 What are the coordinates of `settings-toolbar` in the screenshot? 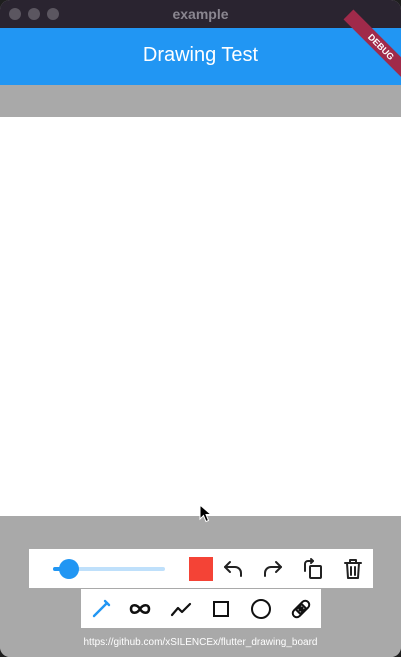 It's located at (201, 568).